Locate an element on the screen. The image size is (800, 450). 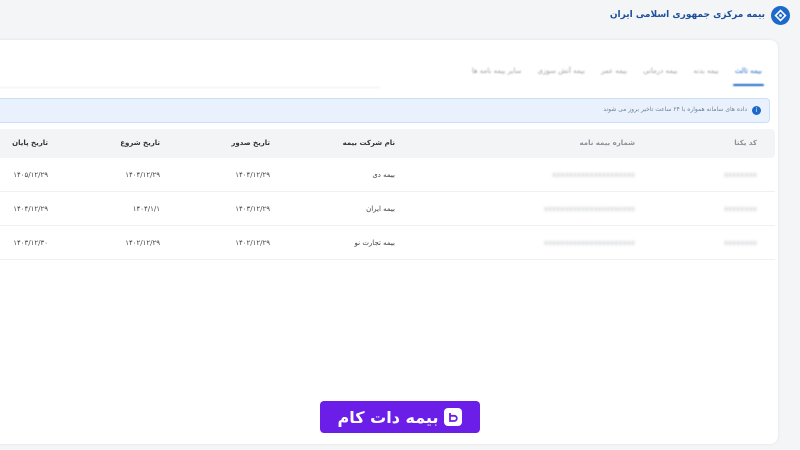
cell-issue-date: ۱۴۰۲/۱۲/۲۹ is located at coordinates (252, 243).